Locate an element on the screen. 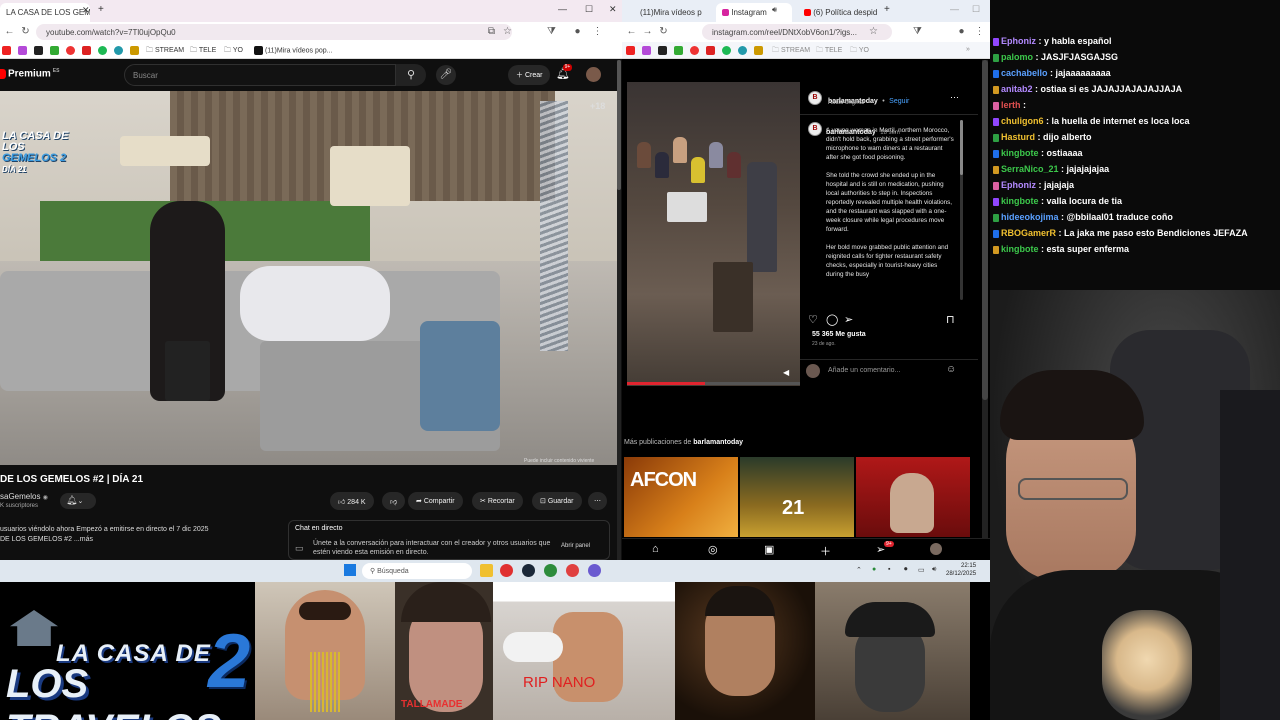  bookmark-folder-tele: 🗀 TELE is located at coordinates (203, 51).